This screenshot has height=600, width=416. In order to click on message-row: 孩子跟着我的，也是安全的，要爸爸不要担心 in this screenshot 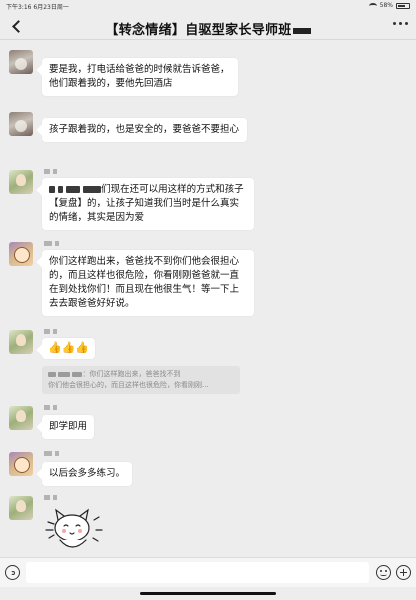, I will do `click(208, 134)`.